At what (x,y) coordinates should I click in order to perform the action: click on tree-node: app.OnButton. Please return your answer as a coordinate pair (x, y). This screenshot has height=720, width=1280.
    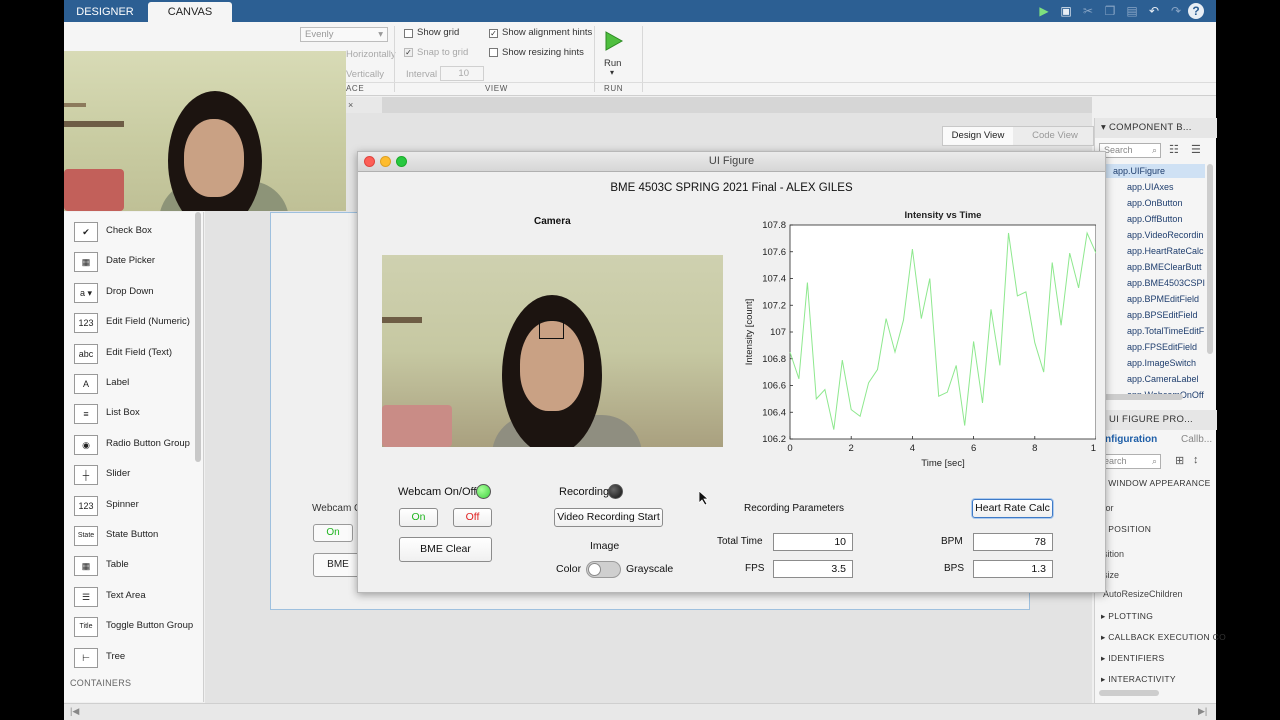
    Looking at the image, I should click on (1155, 203).